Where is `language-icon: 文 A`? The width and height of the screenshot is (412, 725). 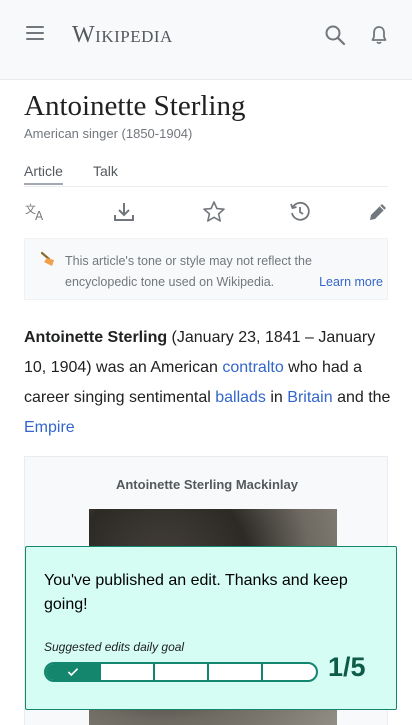 language-icon: 文 A is located at coordinates (36, 212).